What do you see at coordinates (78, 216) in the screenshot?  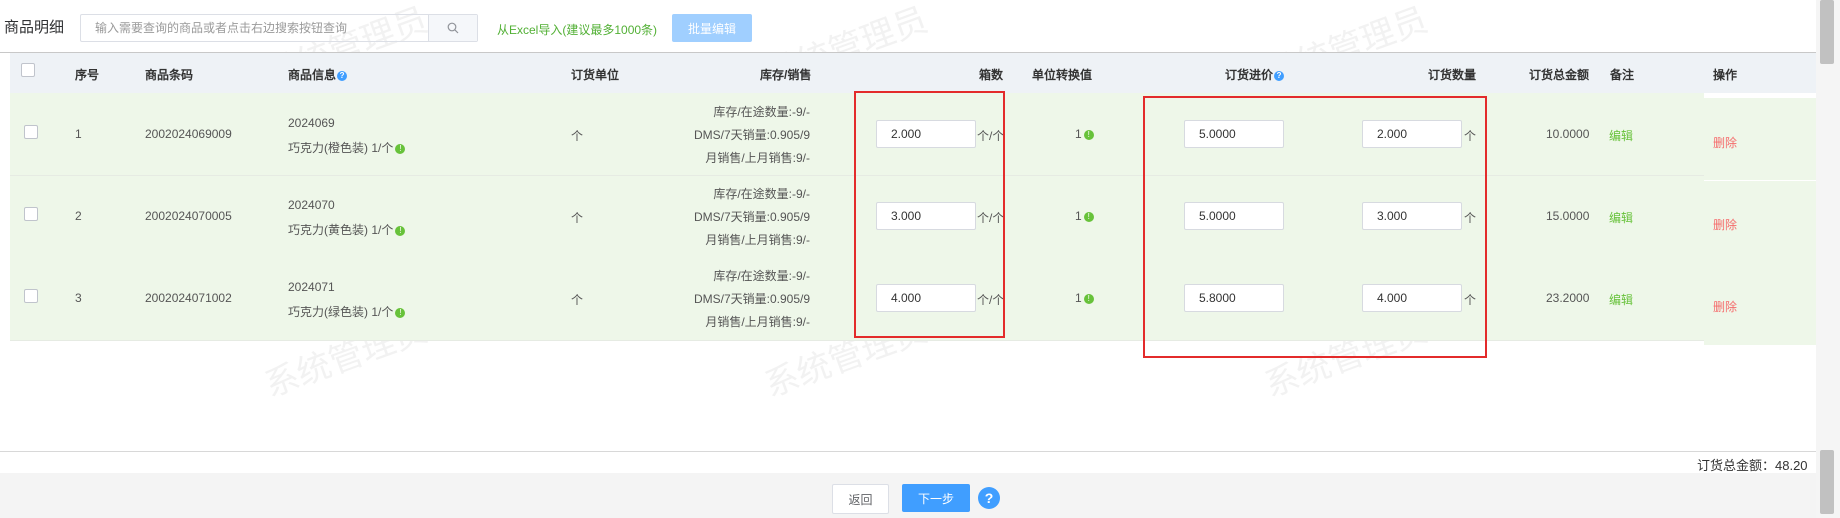 I see `row-seq: 2` at bounding box center [78, 216].